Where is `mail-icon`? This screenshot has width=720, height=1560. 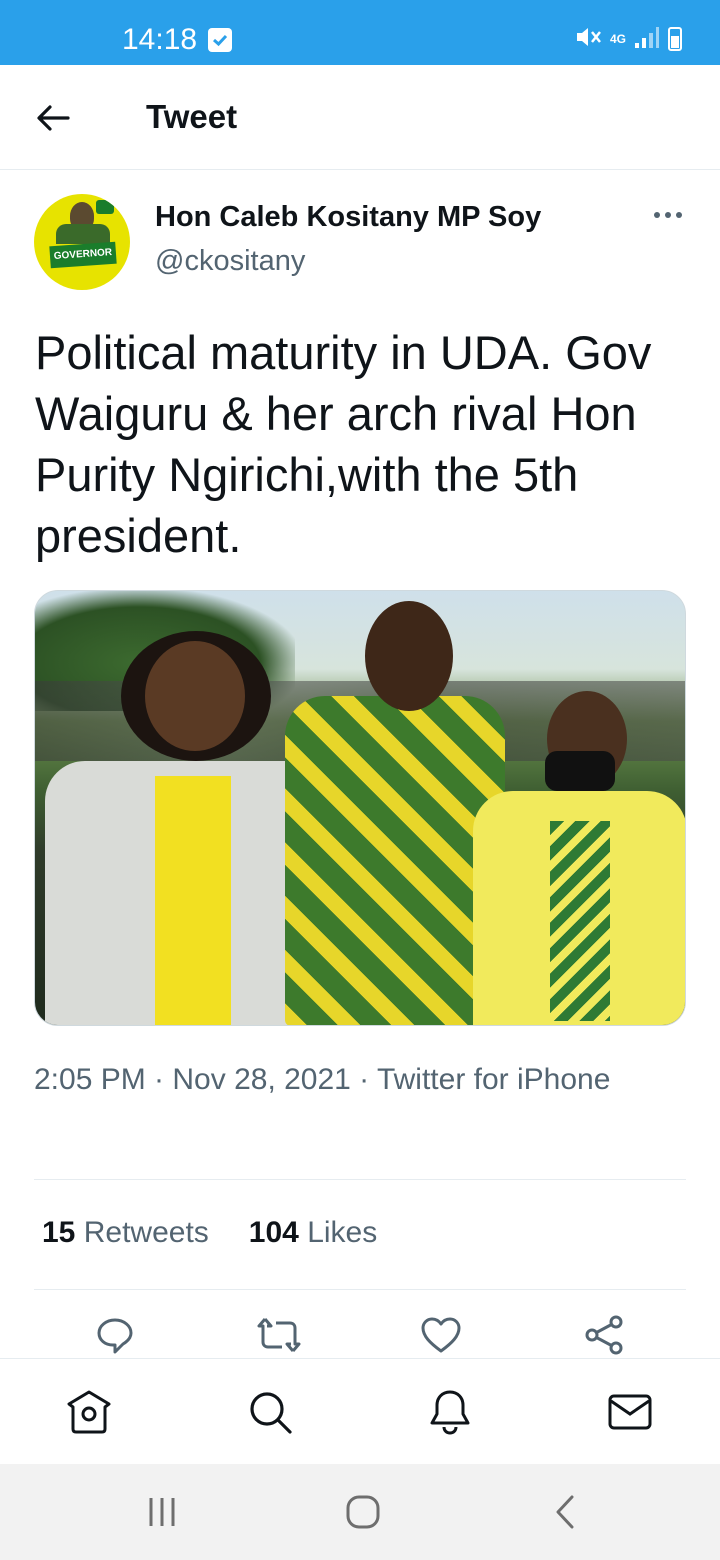
mail-icon is located at coordinates (630, 1412).